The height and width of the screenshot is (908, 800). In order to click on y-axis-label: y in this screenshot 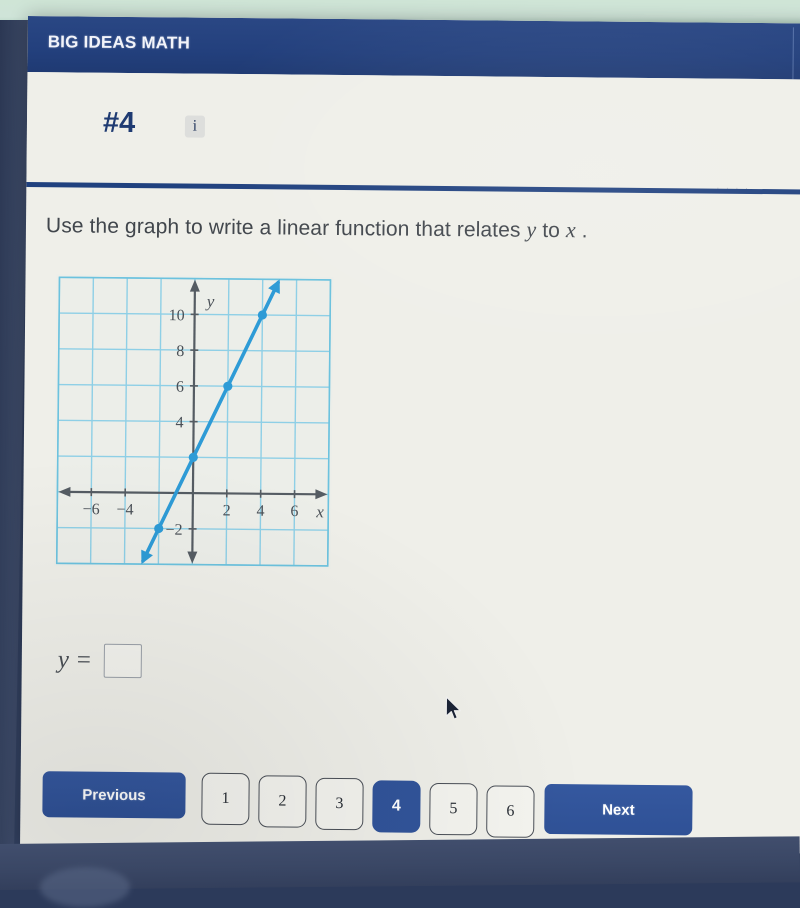, I will do `click(210, 301)`.